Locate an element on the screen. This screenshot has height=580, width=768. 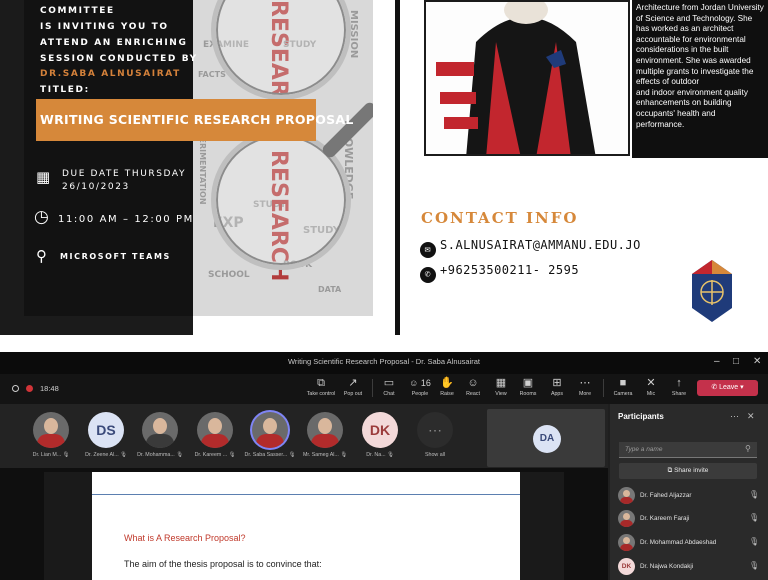
toolbar-button-share: ↑ Share is located at coordinates (679, 387).